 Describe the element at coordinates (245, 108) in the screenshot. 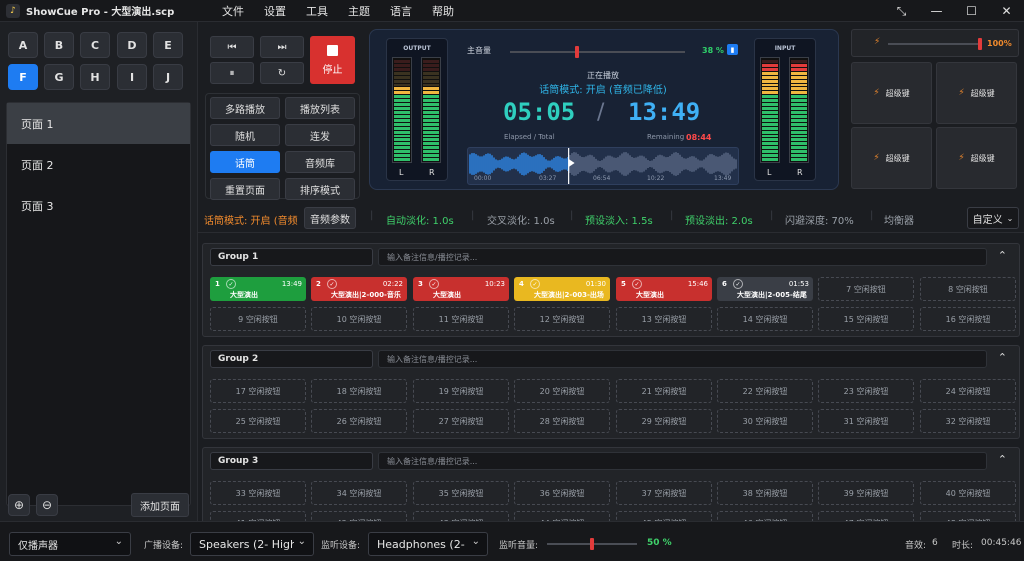

I see `multi-play-button: 多路播放` at that location.